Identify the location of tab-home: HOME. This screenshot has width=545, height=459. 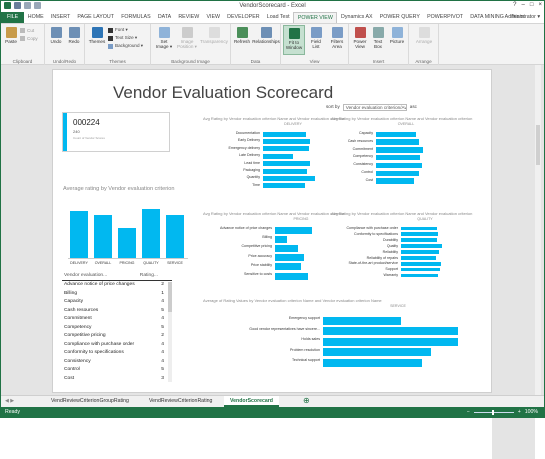
(35, 17).